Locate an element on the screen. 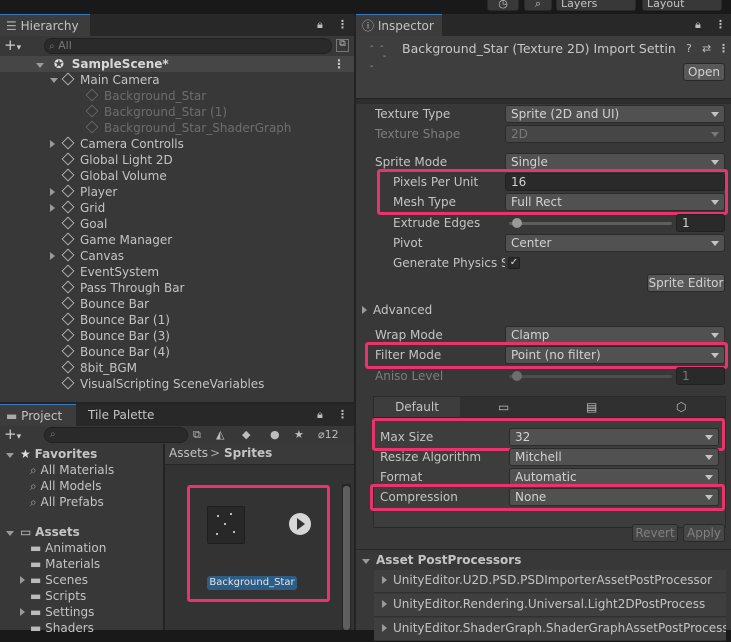  hierarchy-item: VisualScripting SceneVariables is located at coordinates (177, 384).